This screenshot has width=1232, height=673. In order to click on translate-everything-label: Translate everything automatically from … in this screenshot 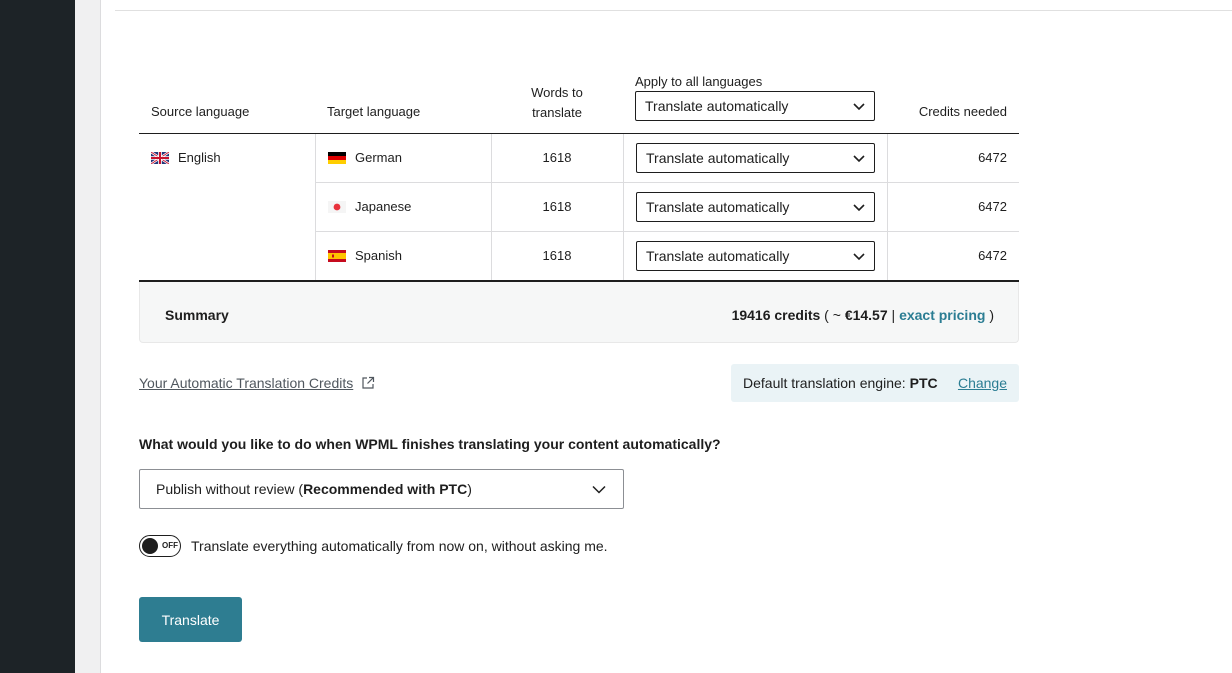, I will do `click(399, 546)`.